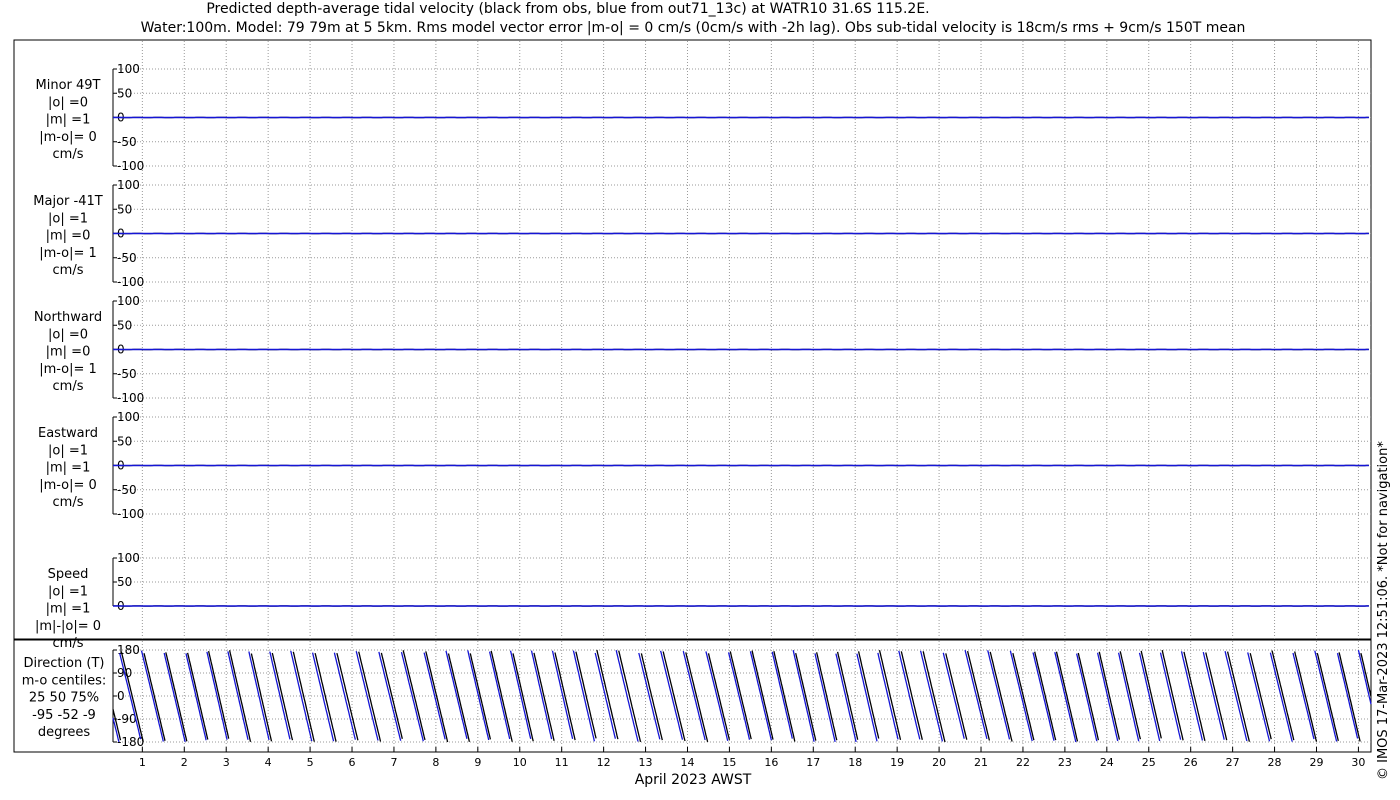 The width and height of the screenshot is (1400, 800). What do you see at coordinates (435, 762) in the screenshot?
I see `x-tick-label-day: 8` at bounding box center [435, 762].